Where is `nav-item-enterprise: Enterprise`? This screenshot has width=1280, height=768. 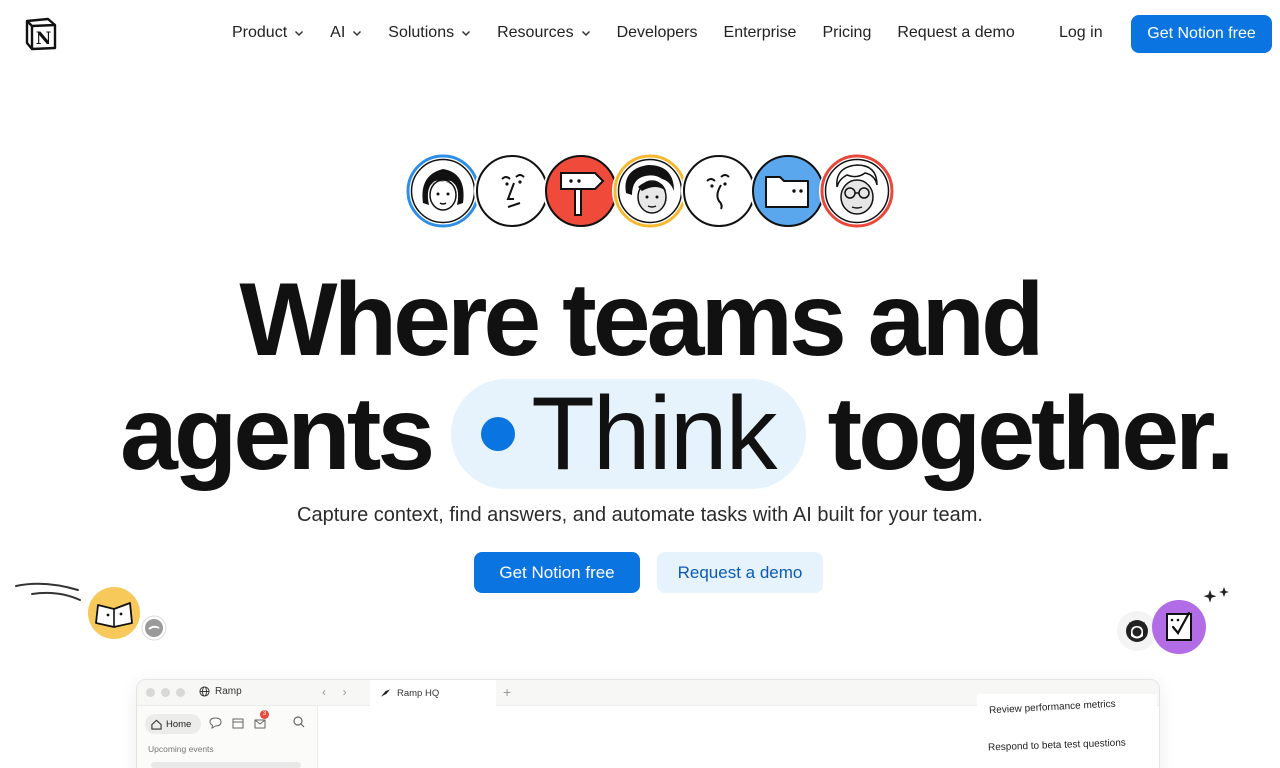
nav-item-enterprise: Enterprise is located at coordinates (760, 33).